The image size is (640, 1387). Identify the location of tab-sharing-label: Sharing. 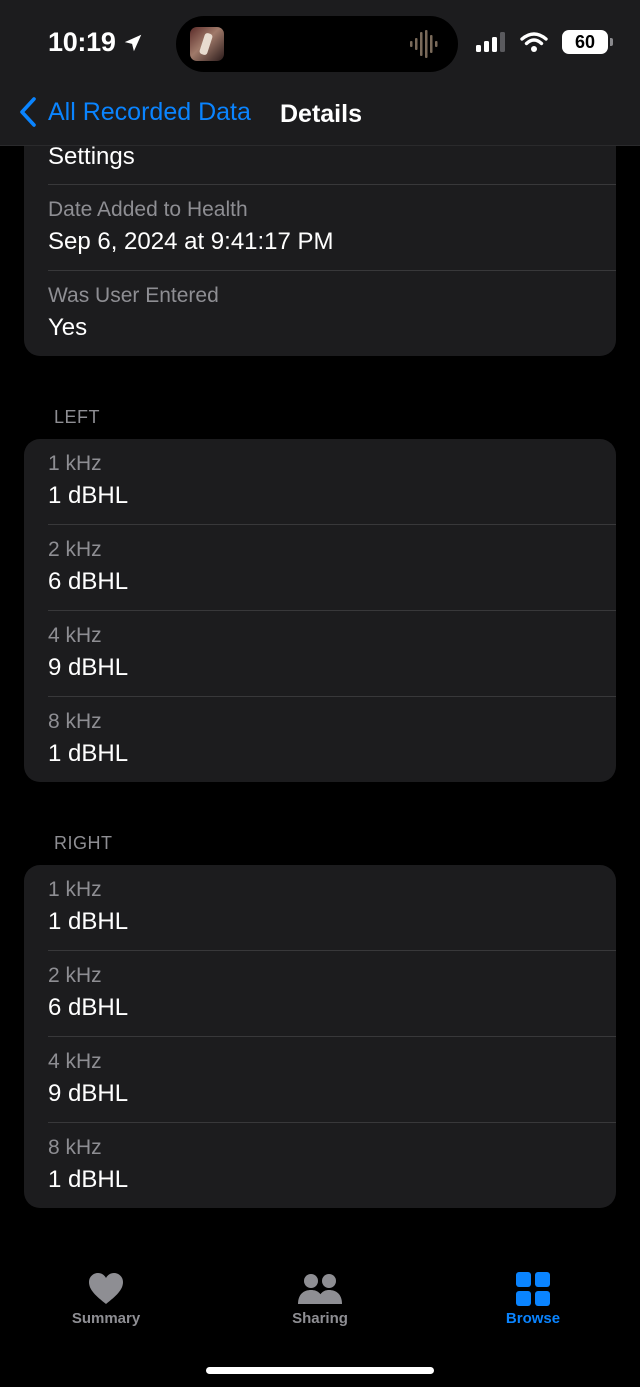
(320, 1318).